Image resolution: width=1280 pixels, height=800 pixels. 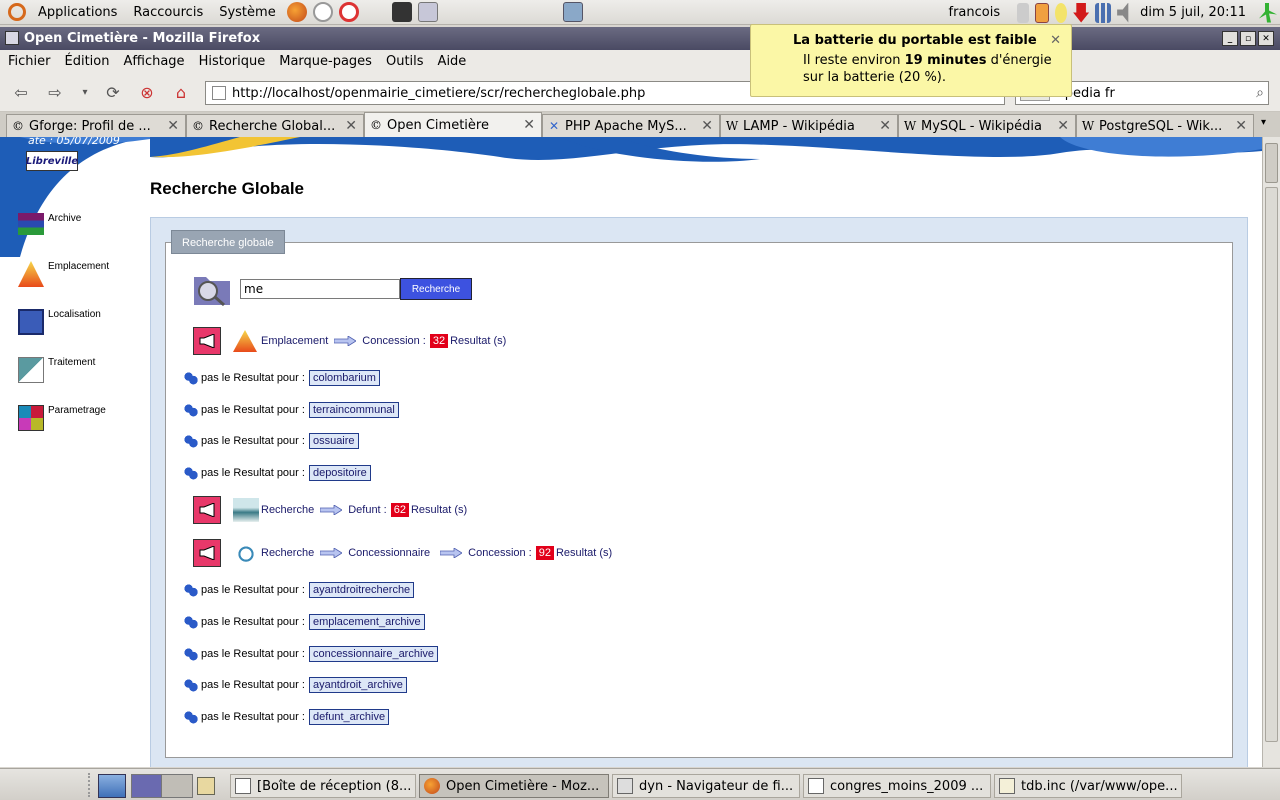 I want to click on menu-aide: Aide, so click(x=452, y=61).